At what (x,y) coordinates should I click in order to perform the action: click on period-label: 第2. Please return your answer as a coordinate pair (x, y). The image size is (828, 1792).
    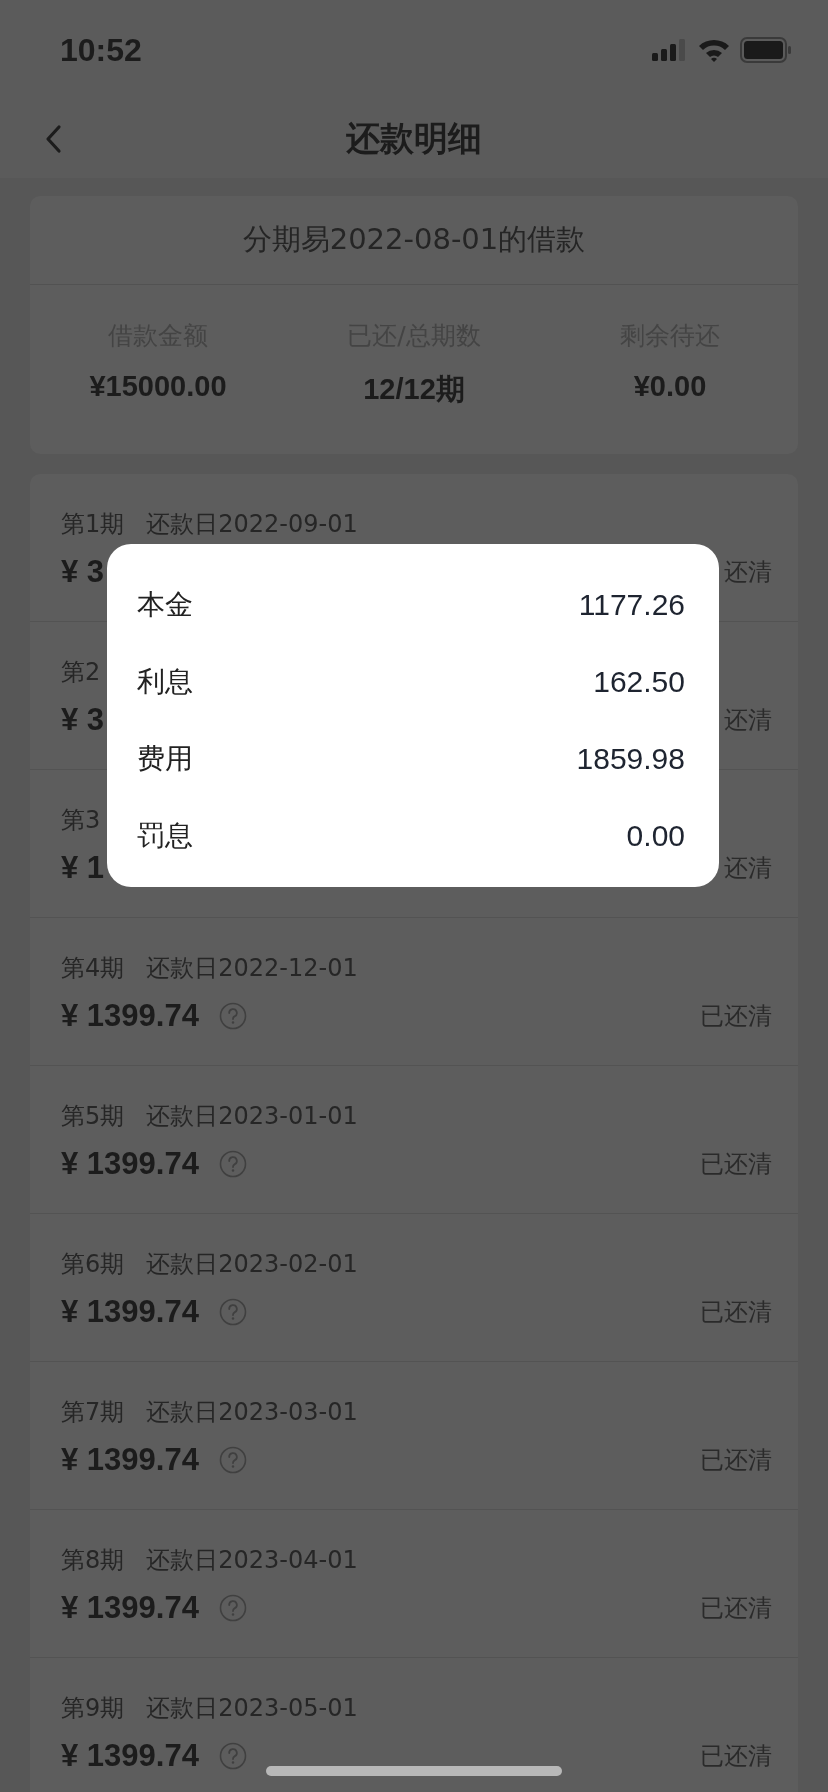
    Looking at the image, I should click on (81, 672).